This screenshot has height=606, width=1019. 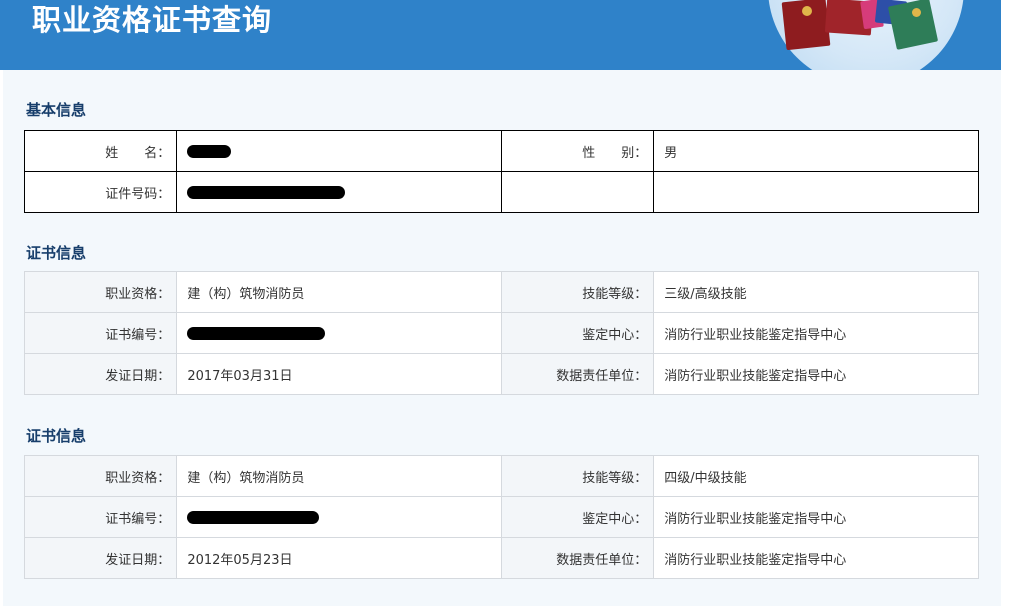 I want to click on skill-level-value: 三级/高级技能, so click(x=816, y=292).